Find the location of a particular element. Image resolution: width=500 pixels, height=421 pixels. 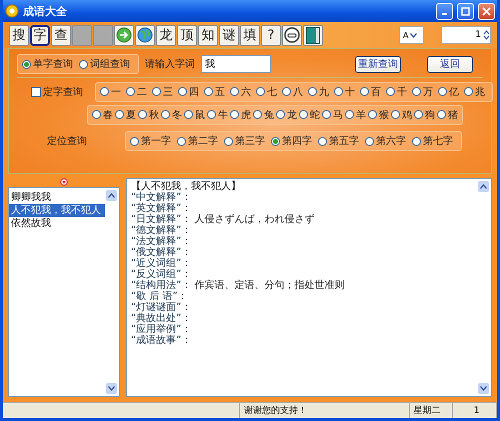

number-radio: 四 is located at coordinates (188, 91).